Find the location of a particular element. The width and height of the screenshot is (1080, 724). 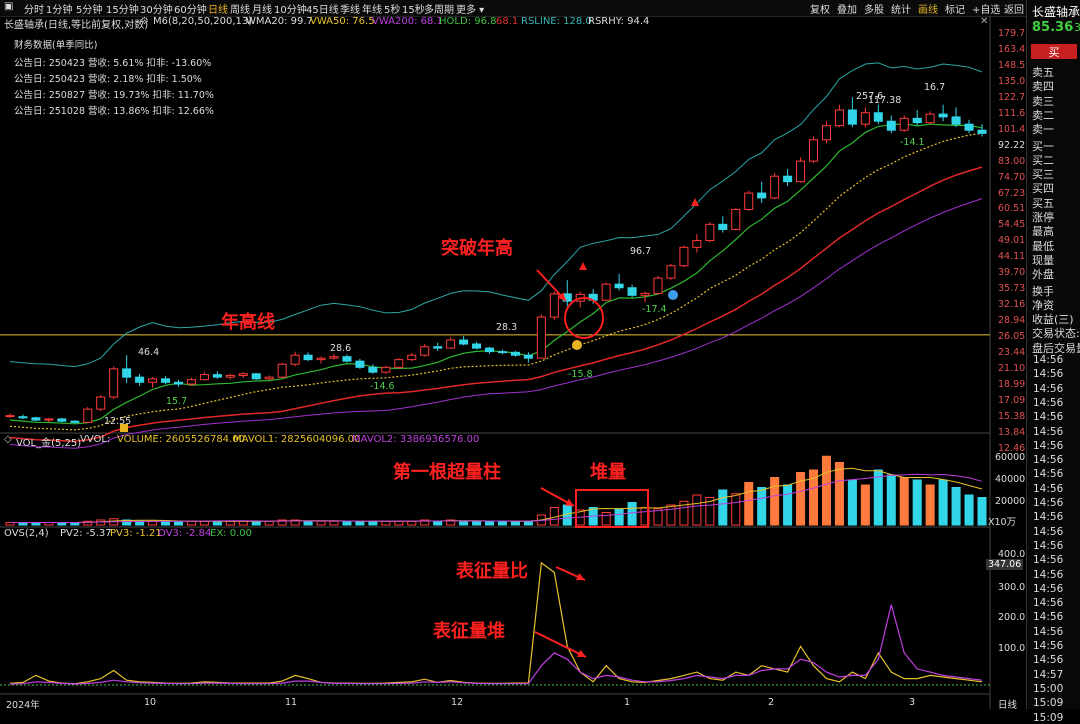

support-label: -14.6 is located at coordinates (382, 386).